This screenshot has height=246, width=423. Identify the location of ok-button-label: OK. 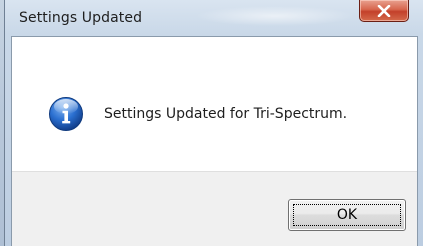
(347, 215).